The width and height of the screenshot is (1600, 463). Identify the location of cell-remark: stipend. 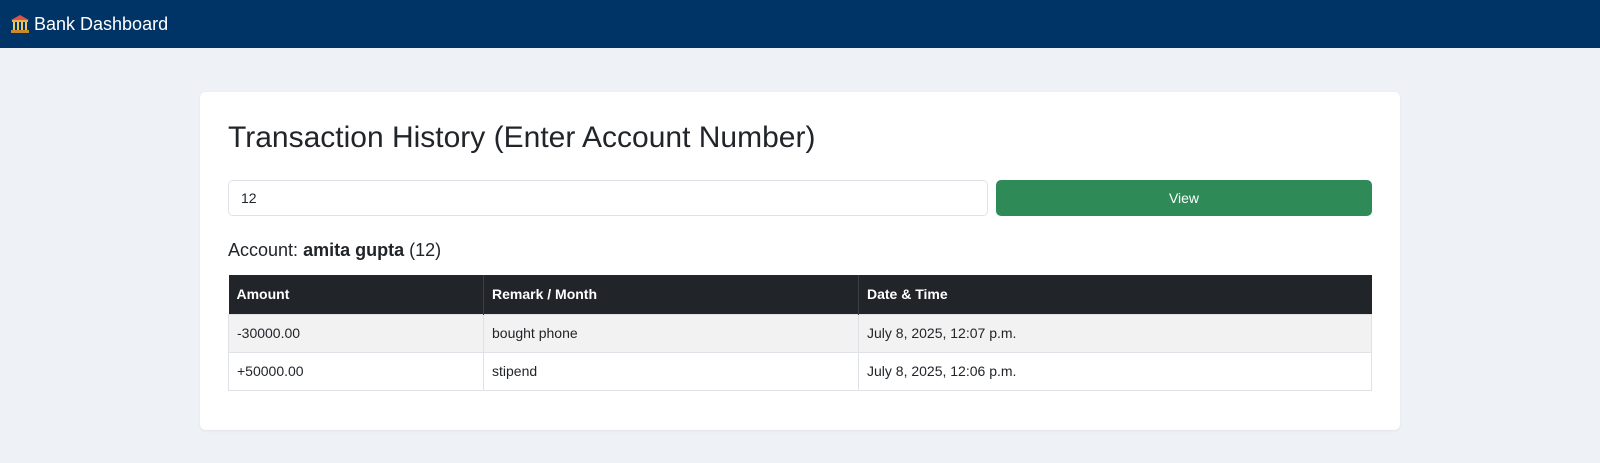
(671, 371).